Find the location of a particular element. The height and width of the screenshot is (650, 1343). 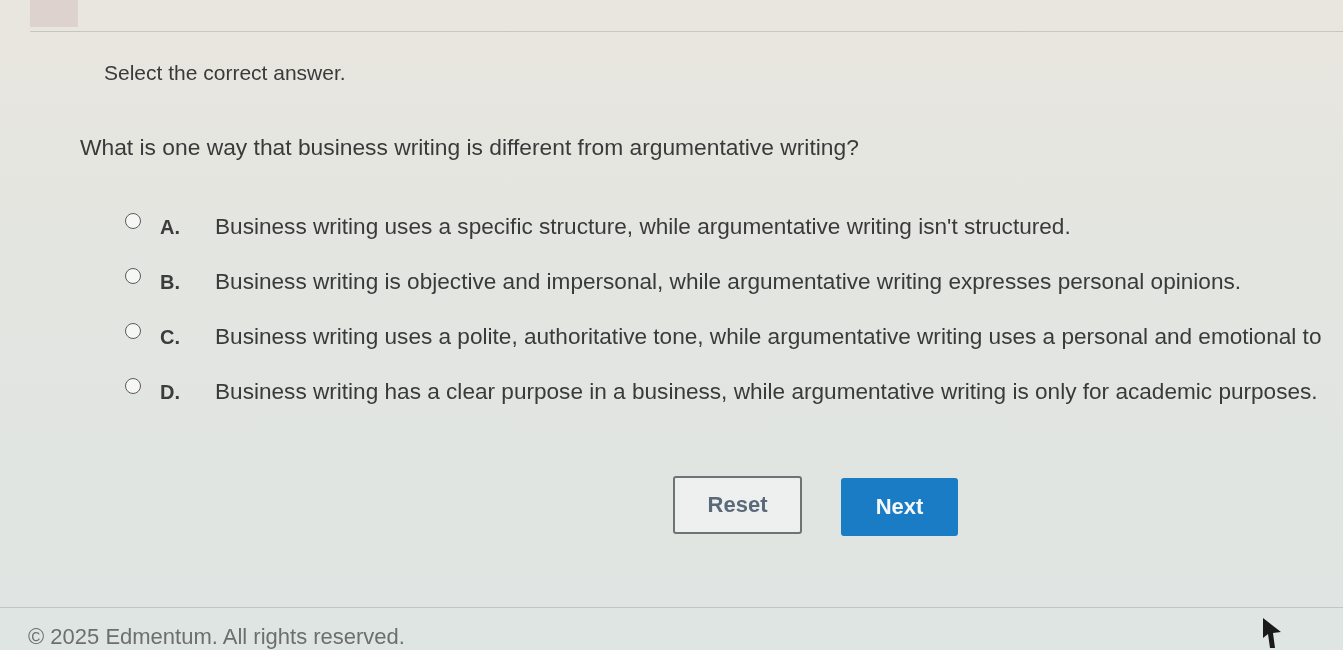

option-text: Business writing uses a specific structure, while argumentative writing isn't structured. is located at coordinates (643, 227).